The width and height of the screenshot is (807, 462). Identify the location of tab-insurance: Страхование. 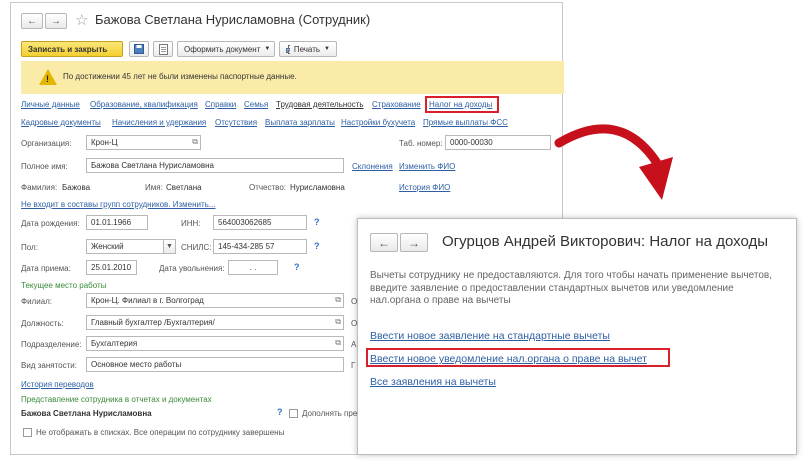
(396, 104).